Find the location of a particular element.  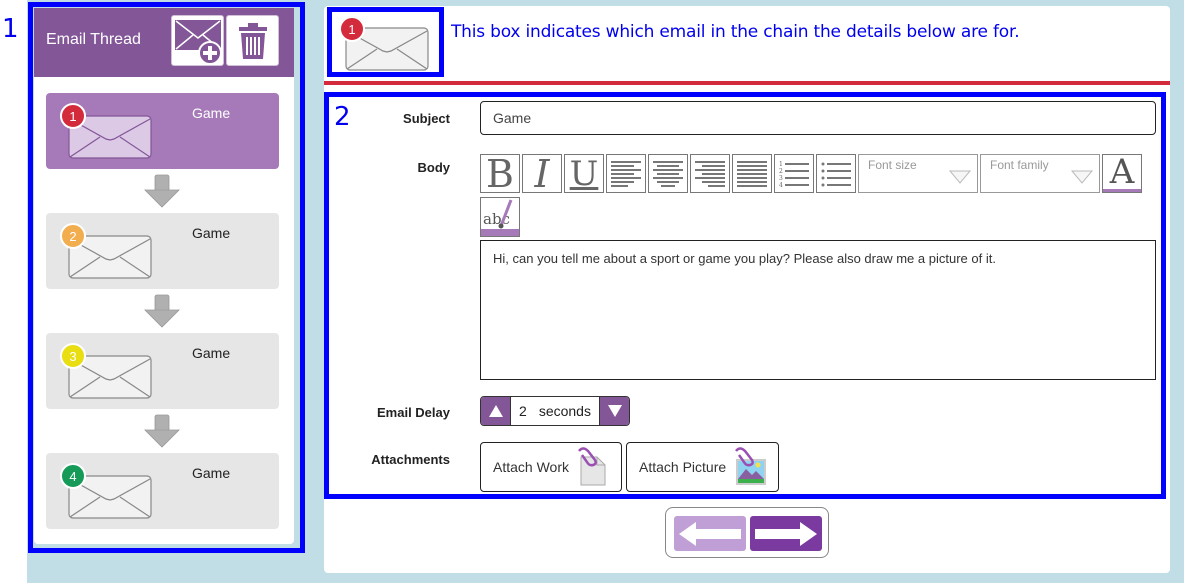

email-number-badge: 3 is located at coordinates (73, 356).